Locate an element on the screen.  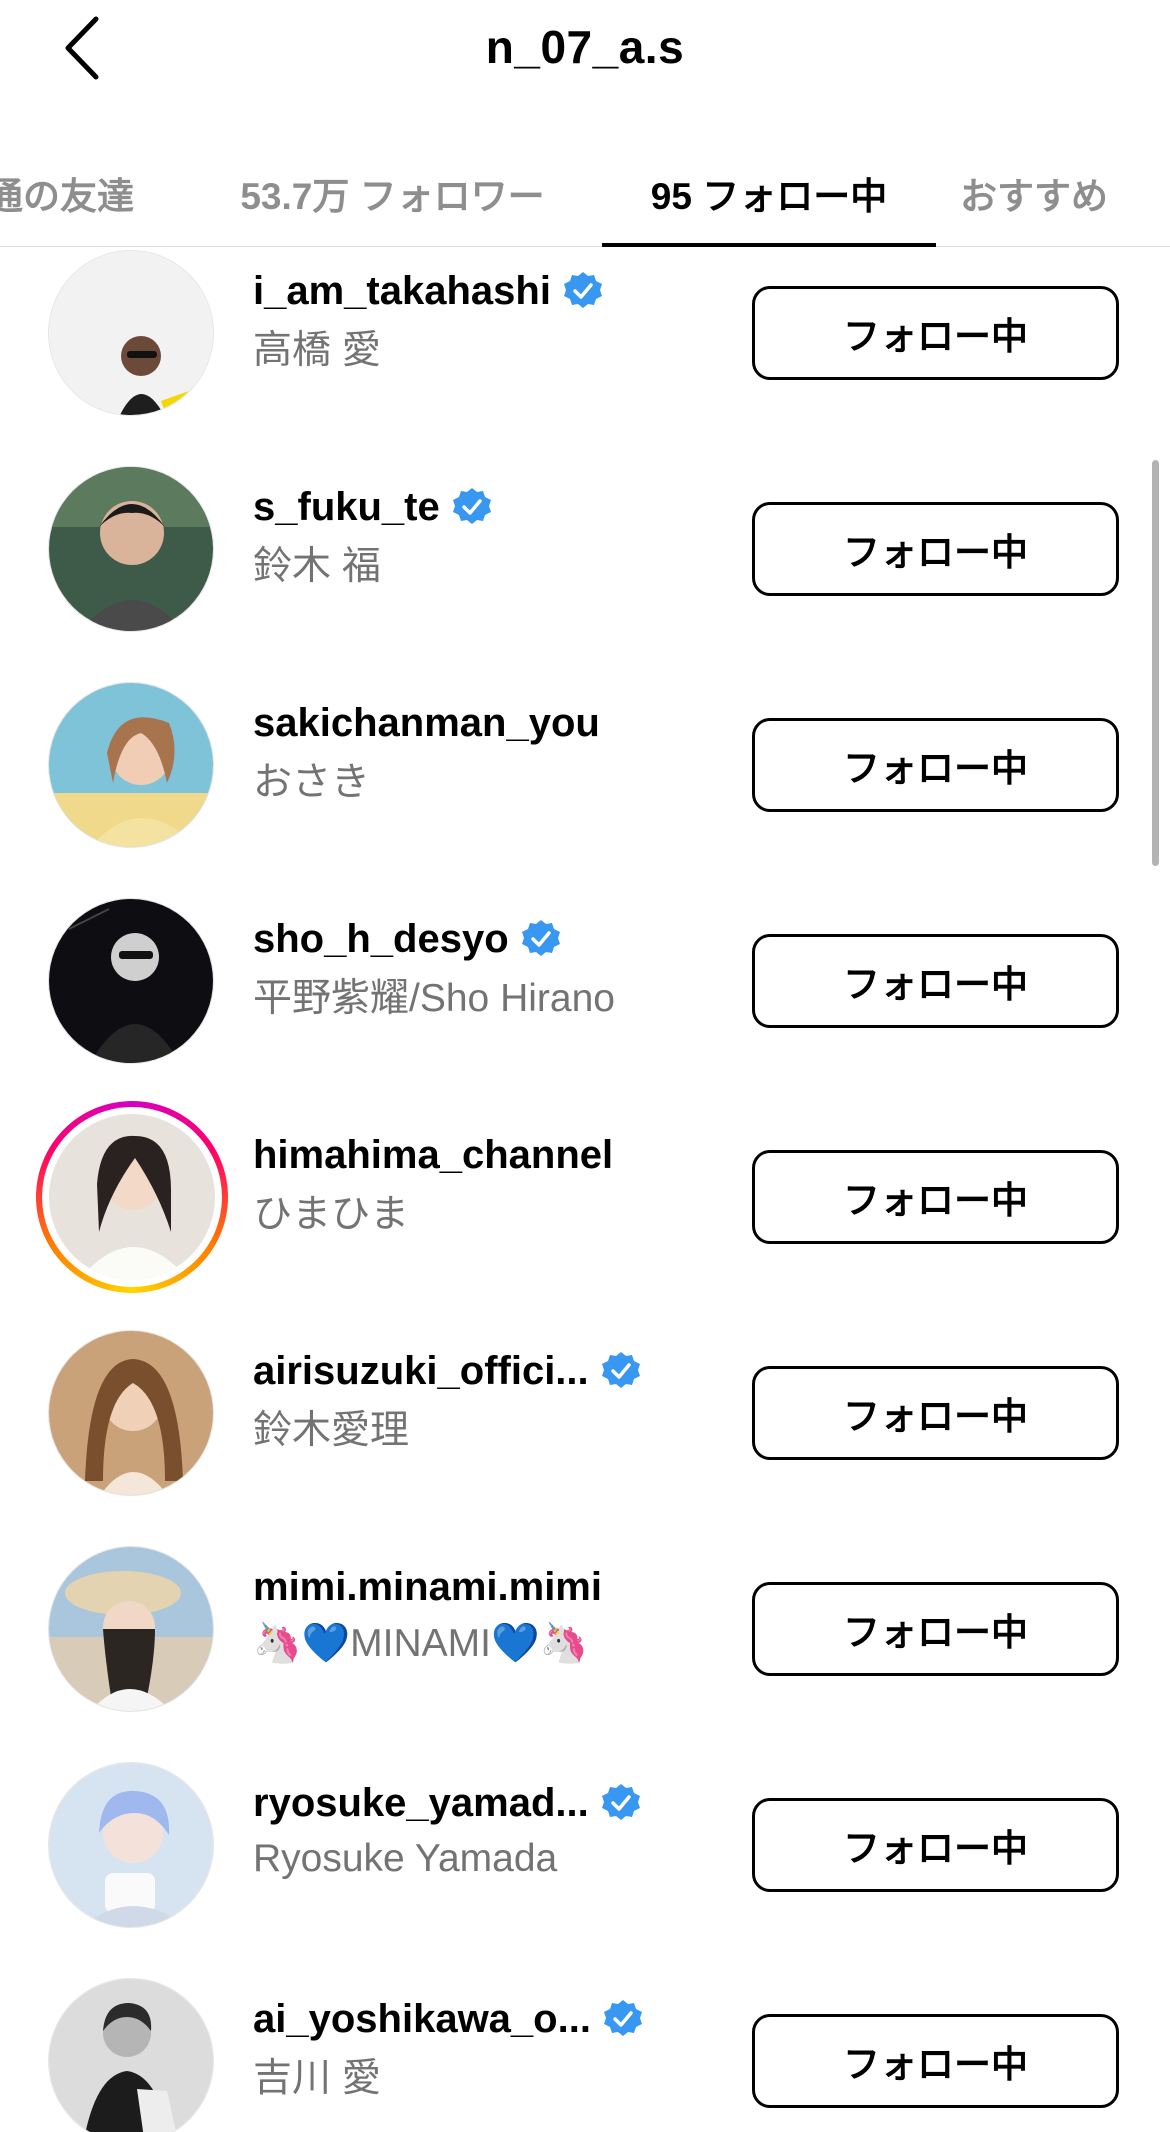
username-line: s_fuku_te is located at coordinates (372, 507).